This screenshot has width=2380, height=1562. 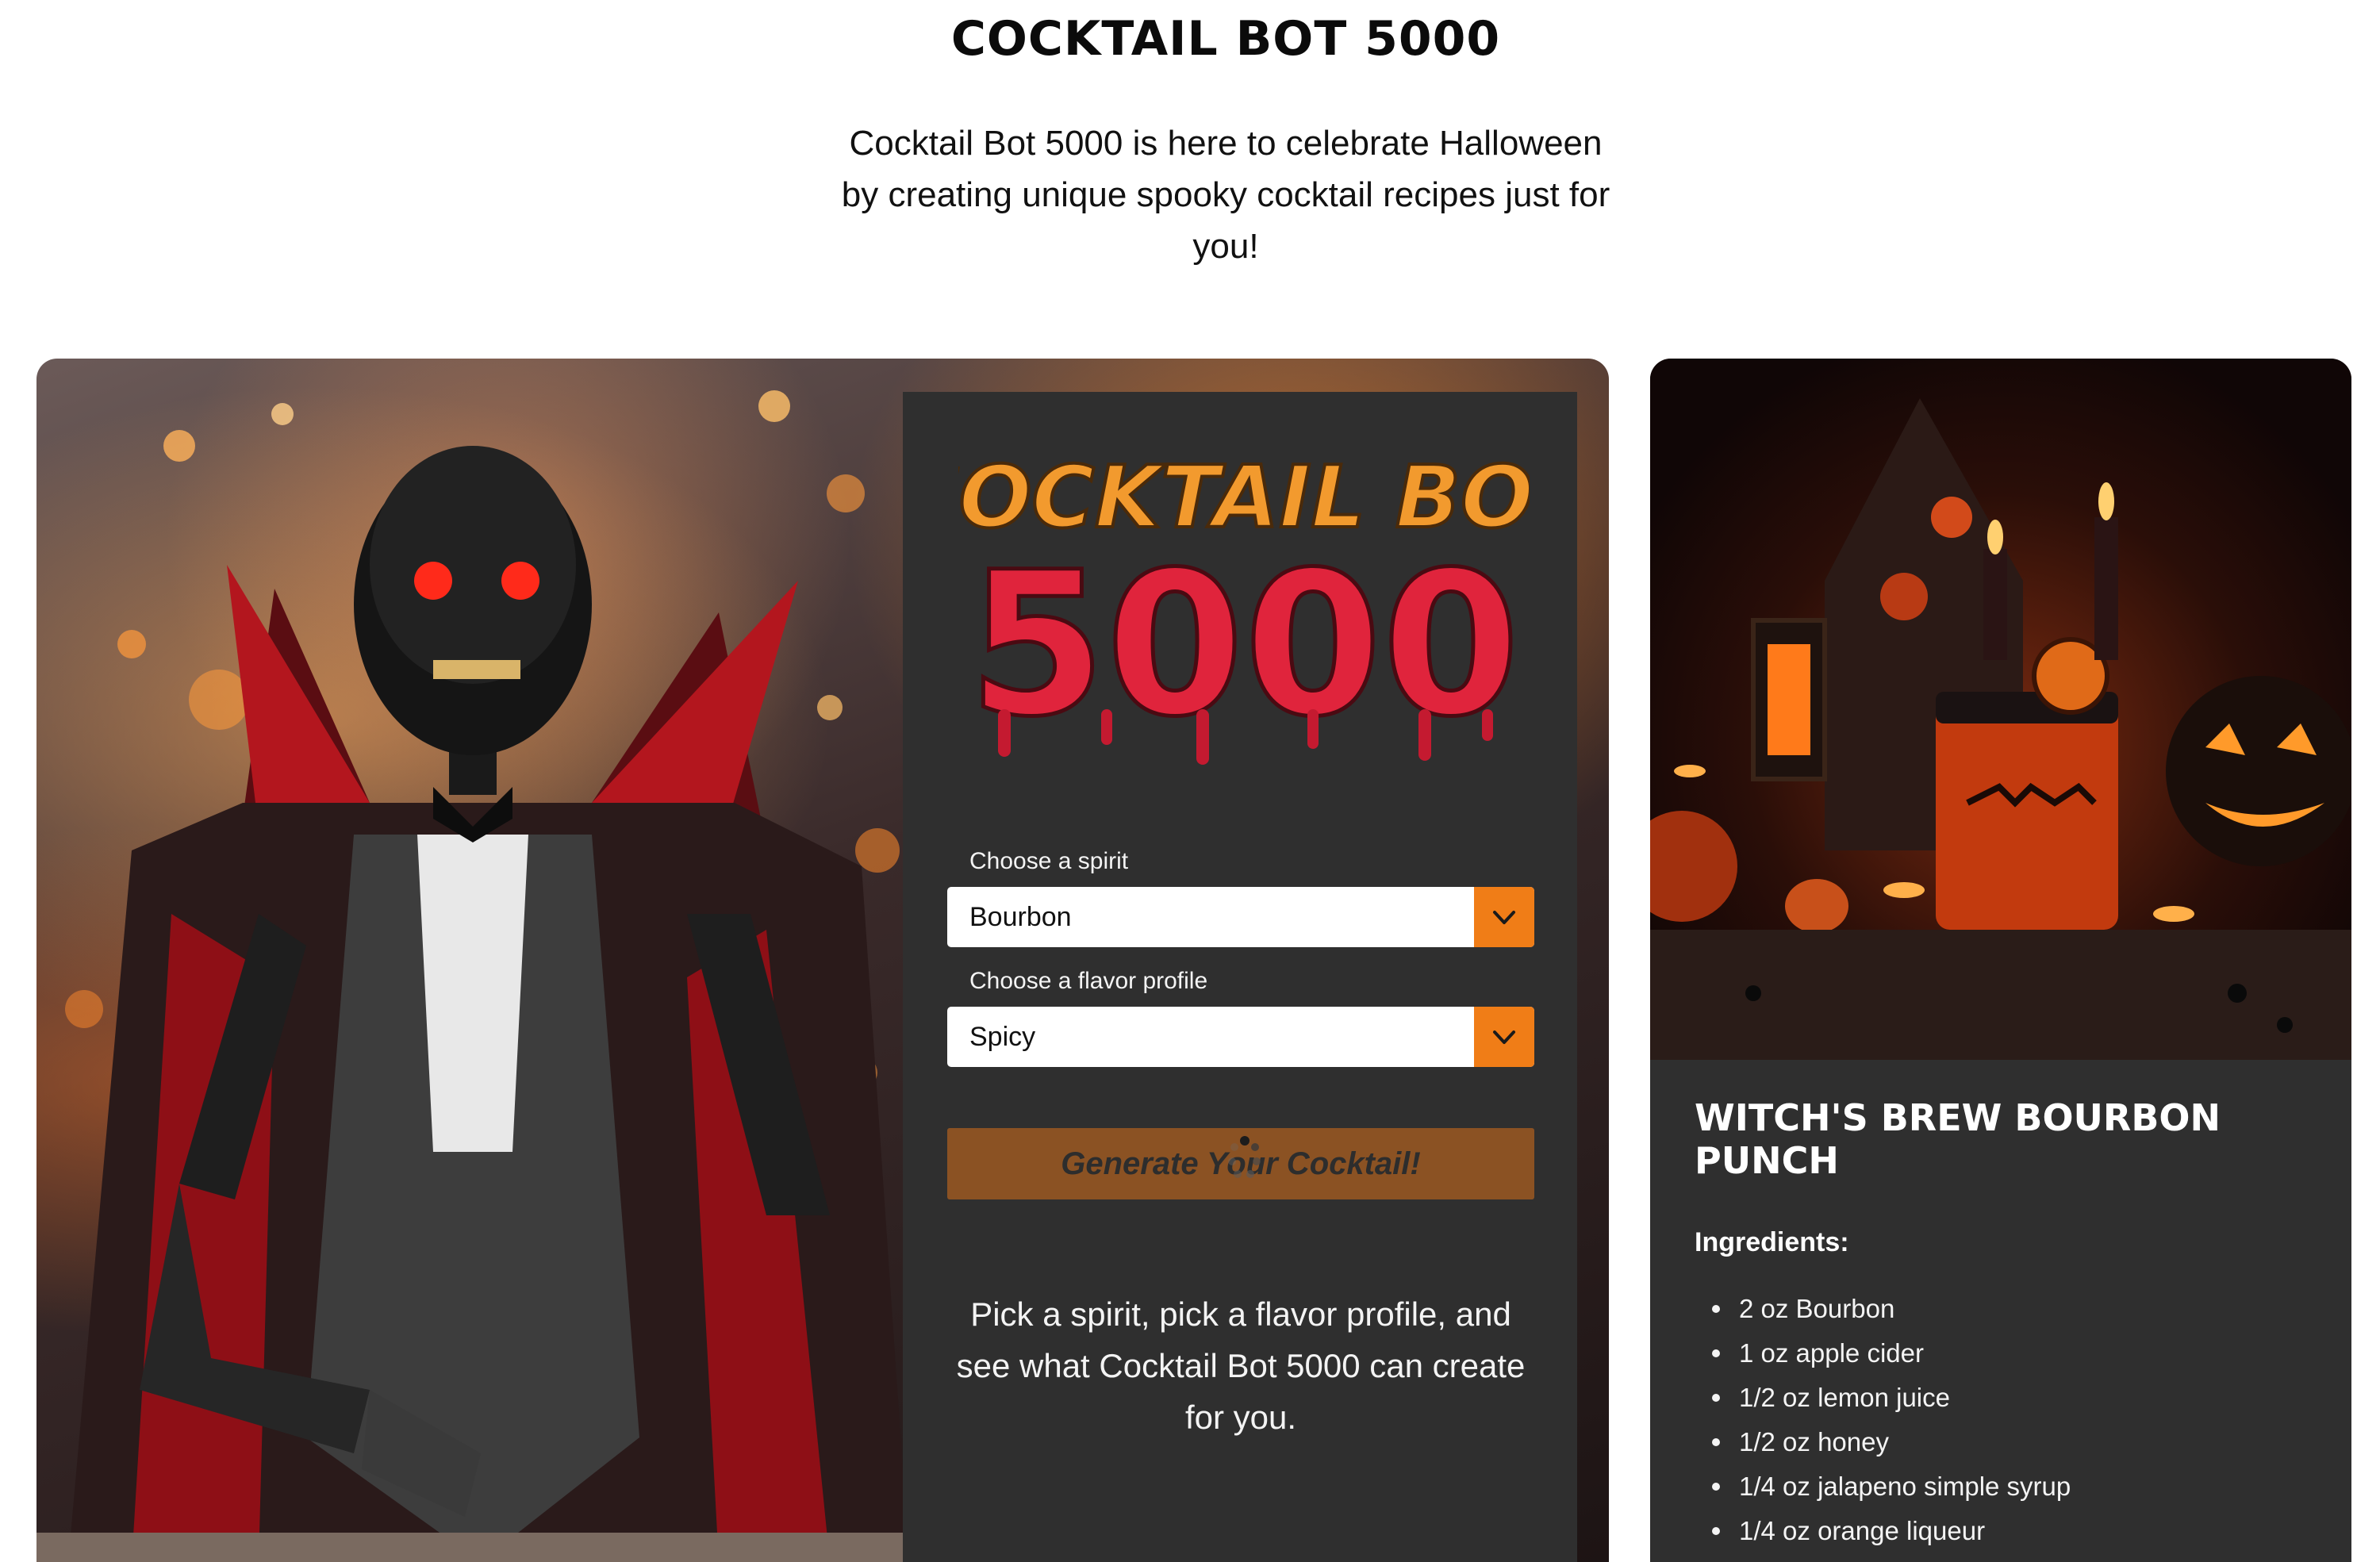 What do you see at coordinates (1883, 1309) in the screenshot?
I see `list-item: 2 oz Bourbon` at bounding box center [1883, 1309].